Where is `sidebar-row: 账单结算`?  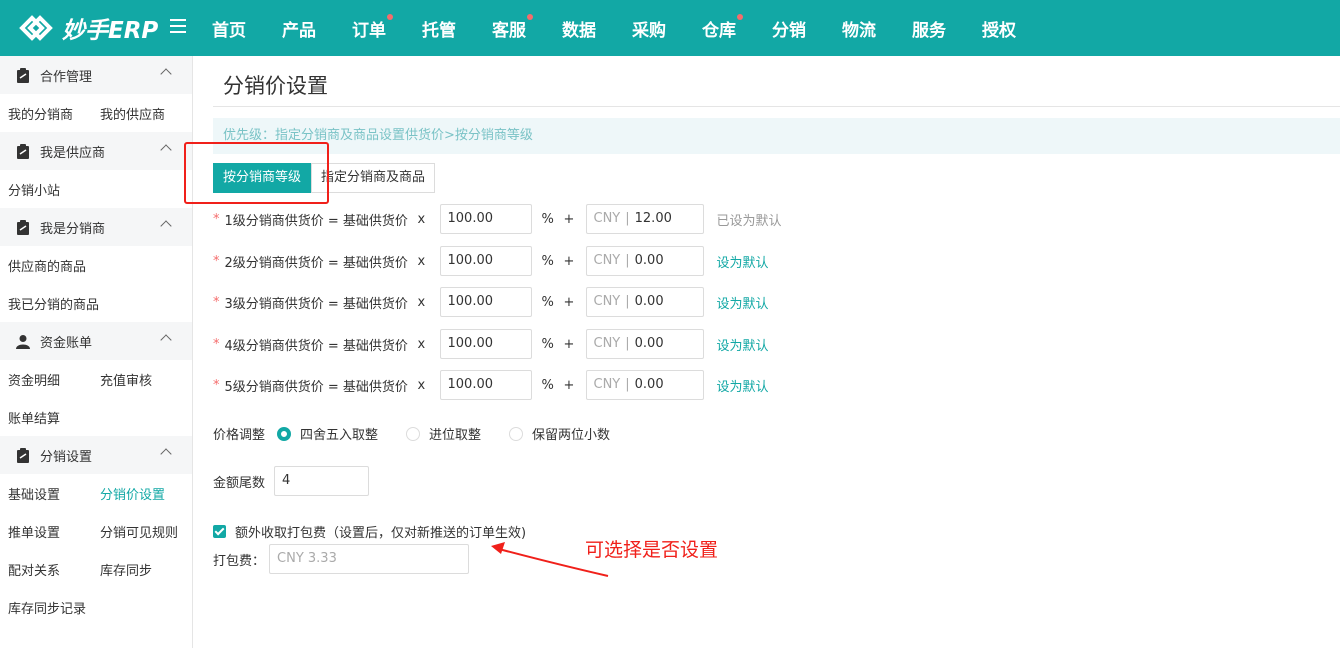
sidebar-row: 账单结算 is located at coordinates (96, 417).